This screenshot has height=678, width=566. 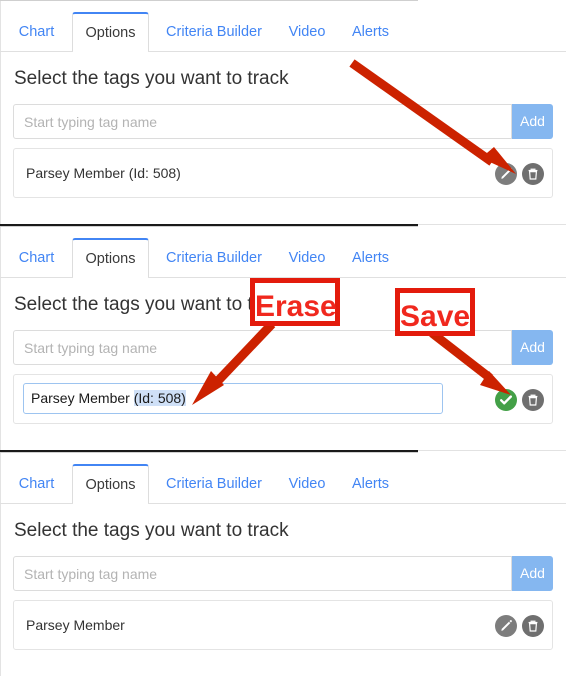 I want to click on tag-list-item-1: Parsey Member (Id: 508), so click(x=283, y=173).